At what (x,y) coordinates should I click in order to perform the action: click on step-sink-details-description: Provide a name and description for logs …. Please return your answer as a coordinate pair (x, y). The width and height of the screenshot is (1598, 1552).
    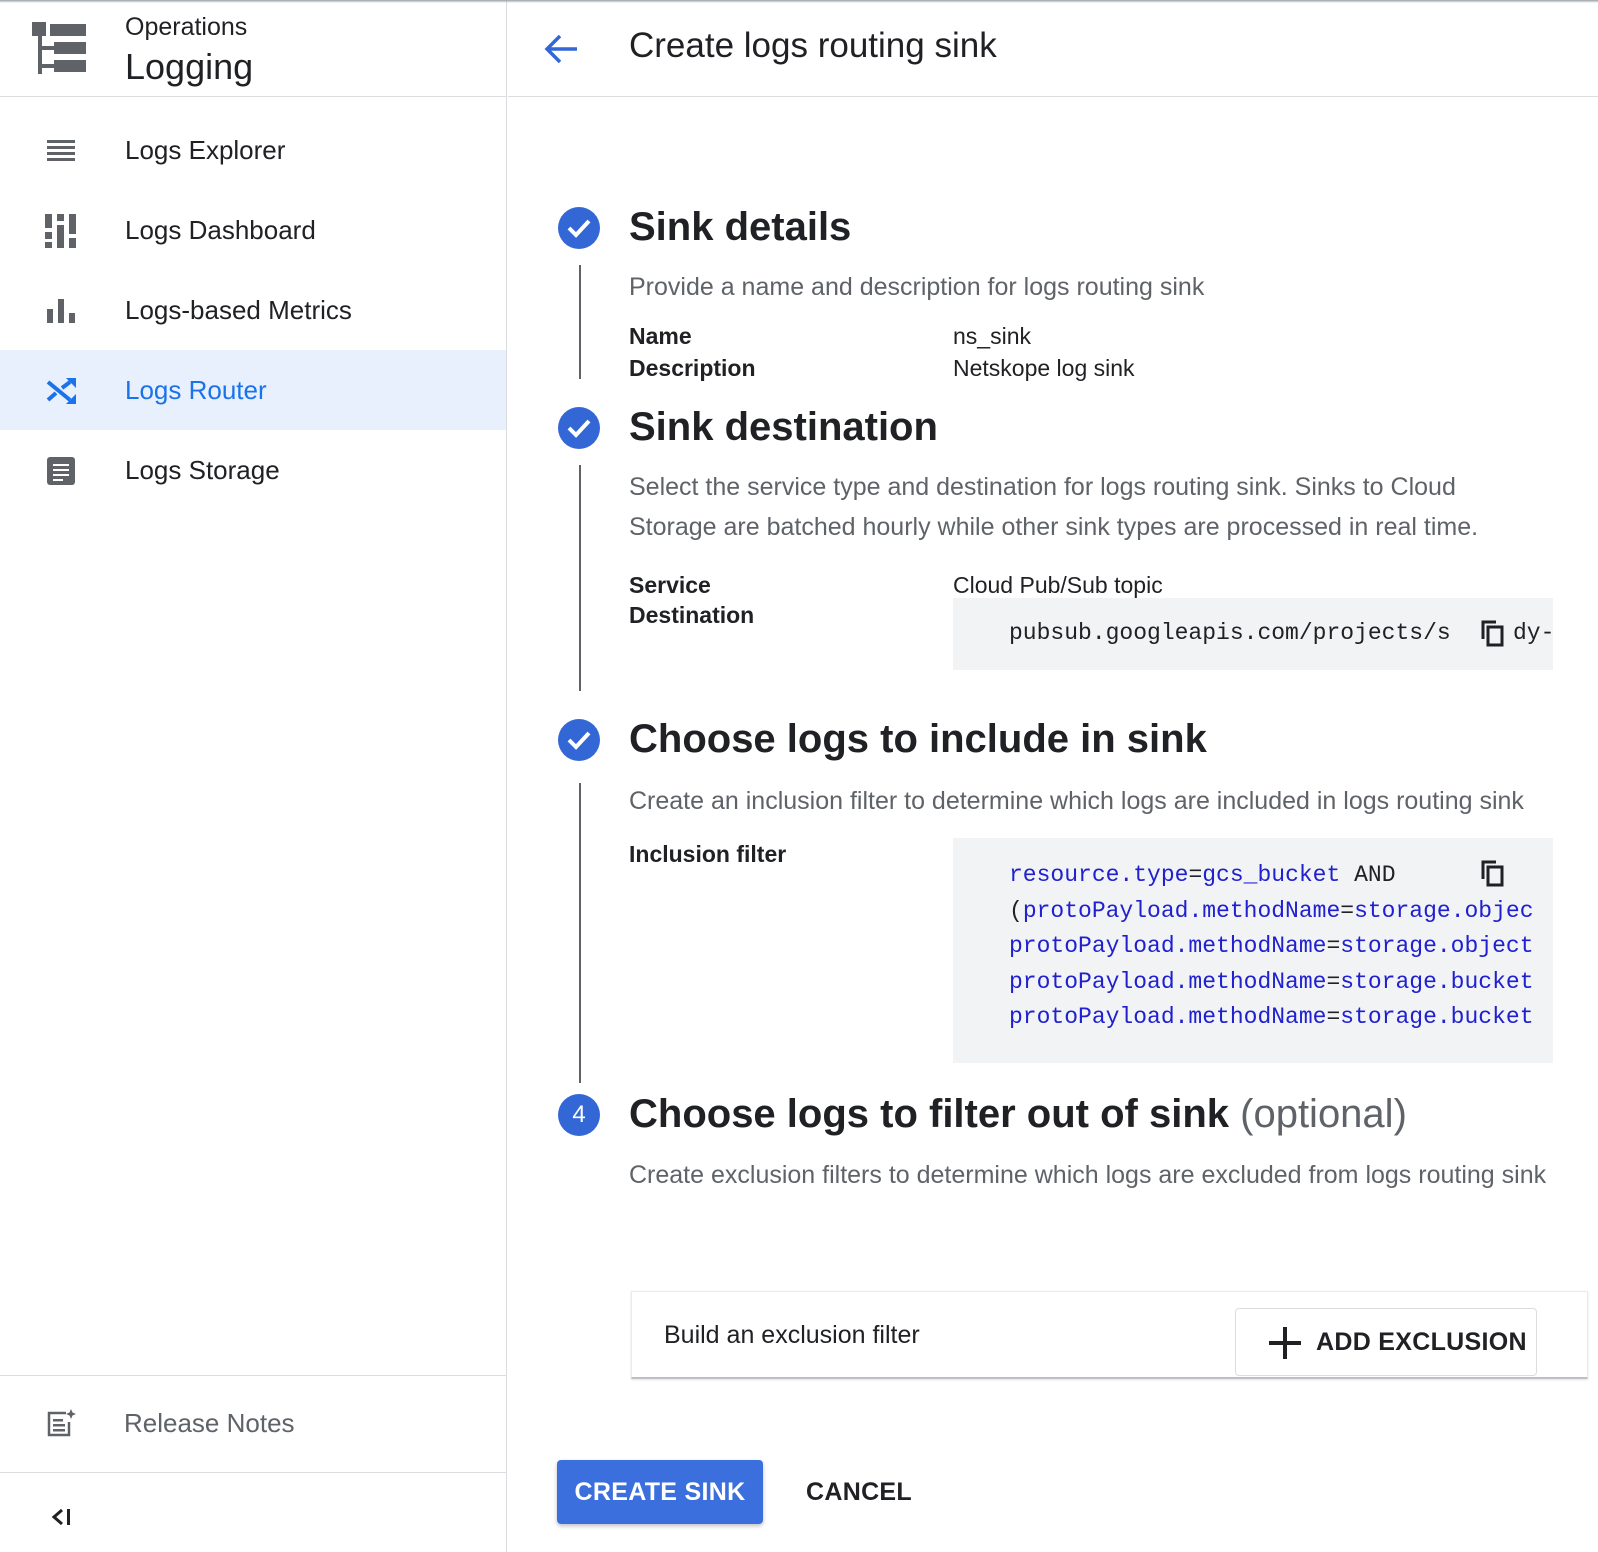
    Looking at the image, I should click on (917, 287).